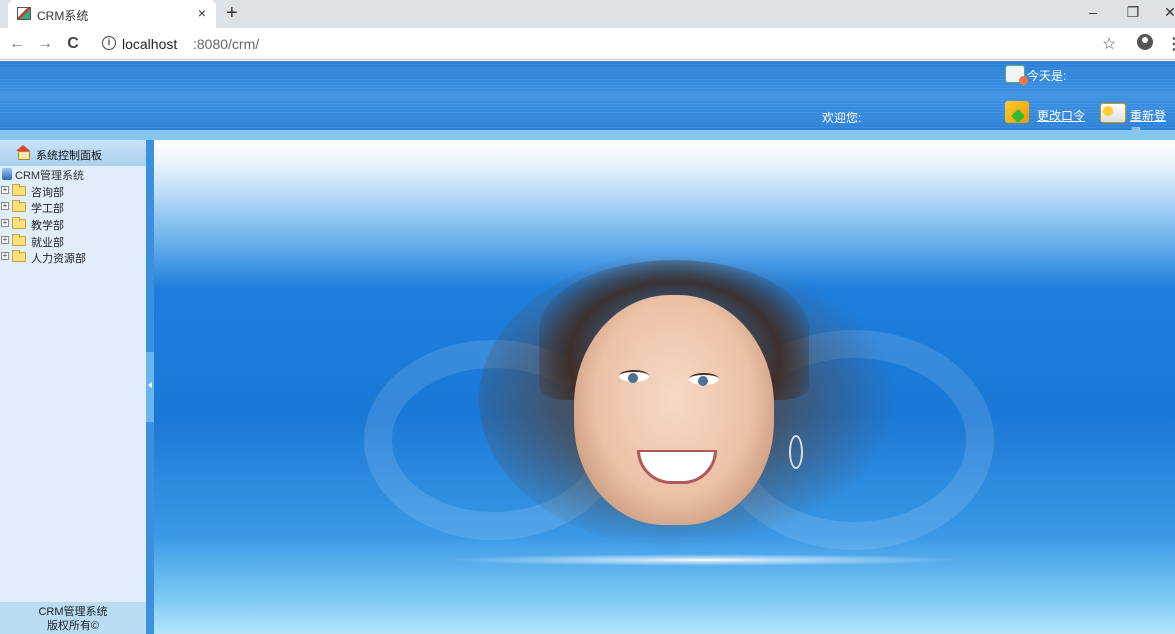 The height and width of the screenshot is (634, 1175). I want to click on sidebar: 系统控制面板 CRM管理系统 + 咨询部 + 学工部 + 教学部 + 就业部 +, so click(73, 387).